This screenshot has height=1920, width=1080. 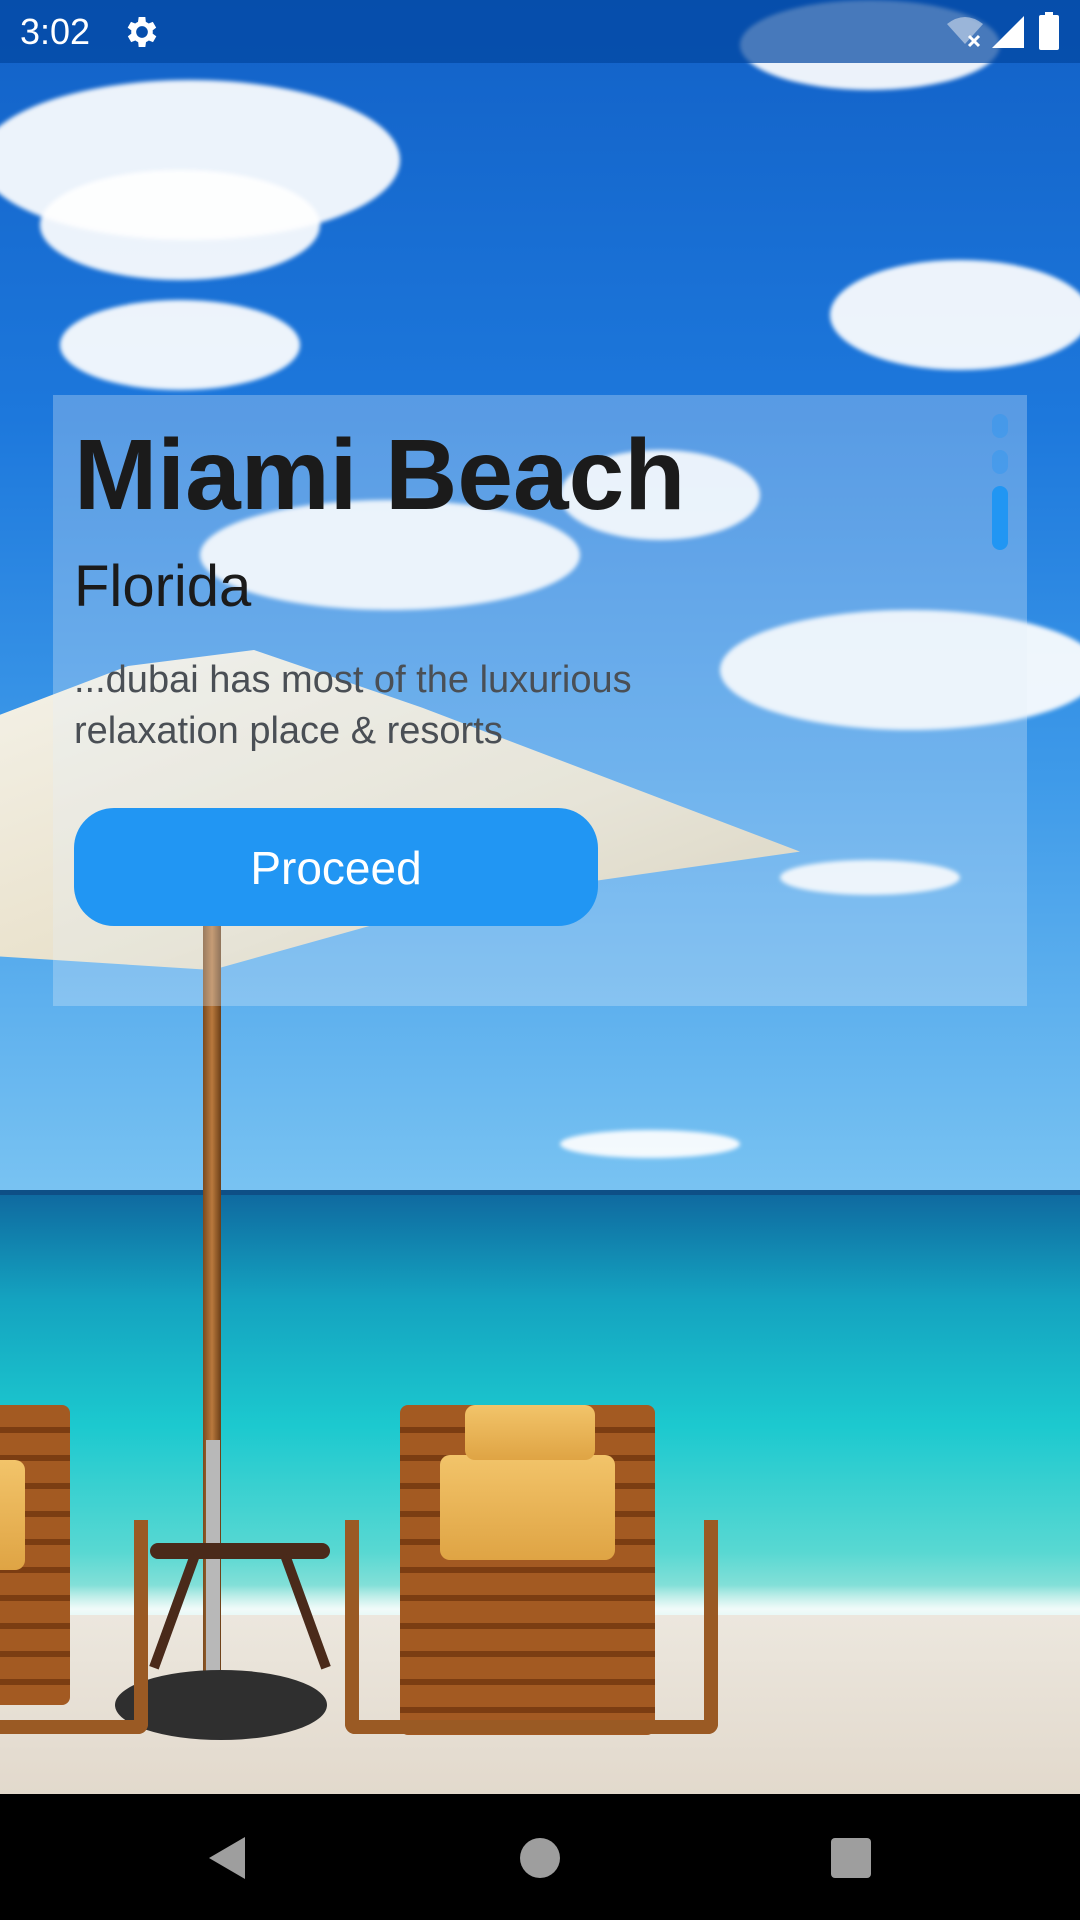 What do you see at coordinates (1008, 32) in the screenshot?
I see `signal-icon` at bounding box center [1008, 32].